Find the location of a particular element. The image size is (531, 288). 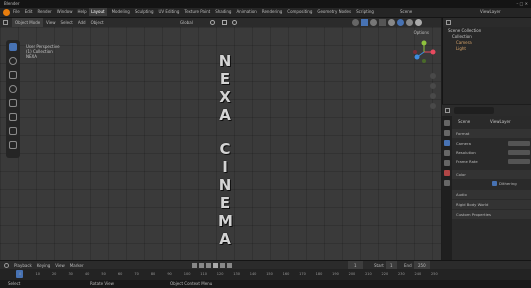

timeline-tick-label: 120 is located at coordinates (220, 274).